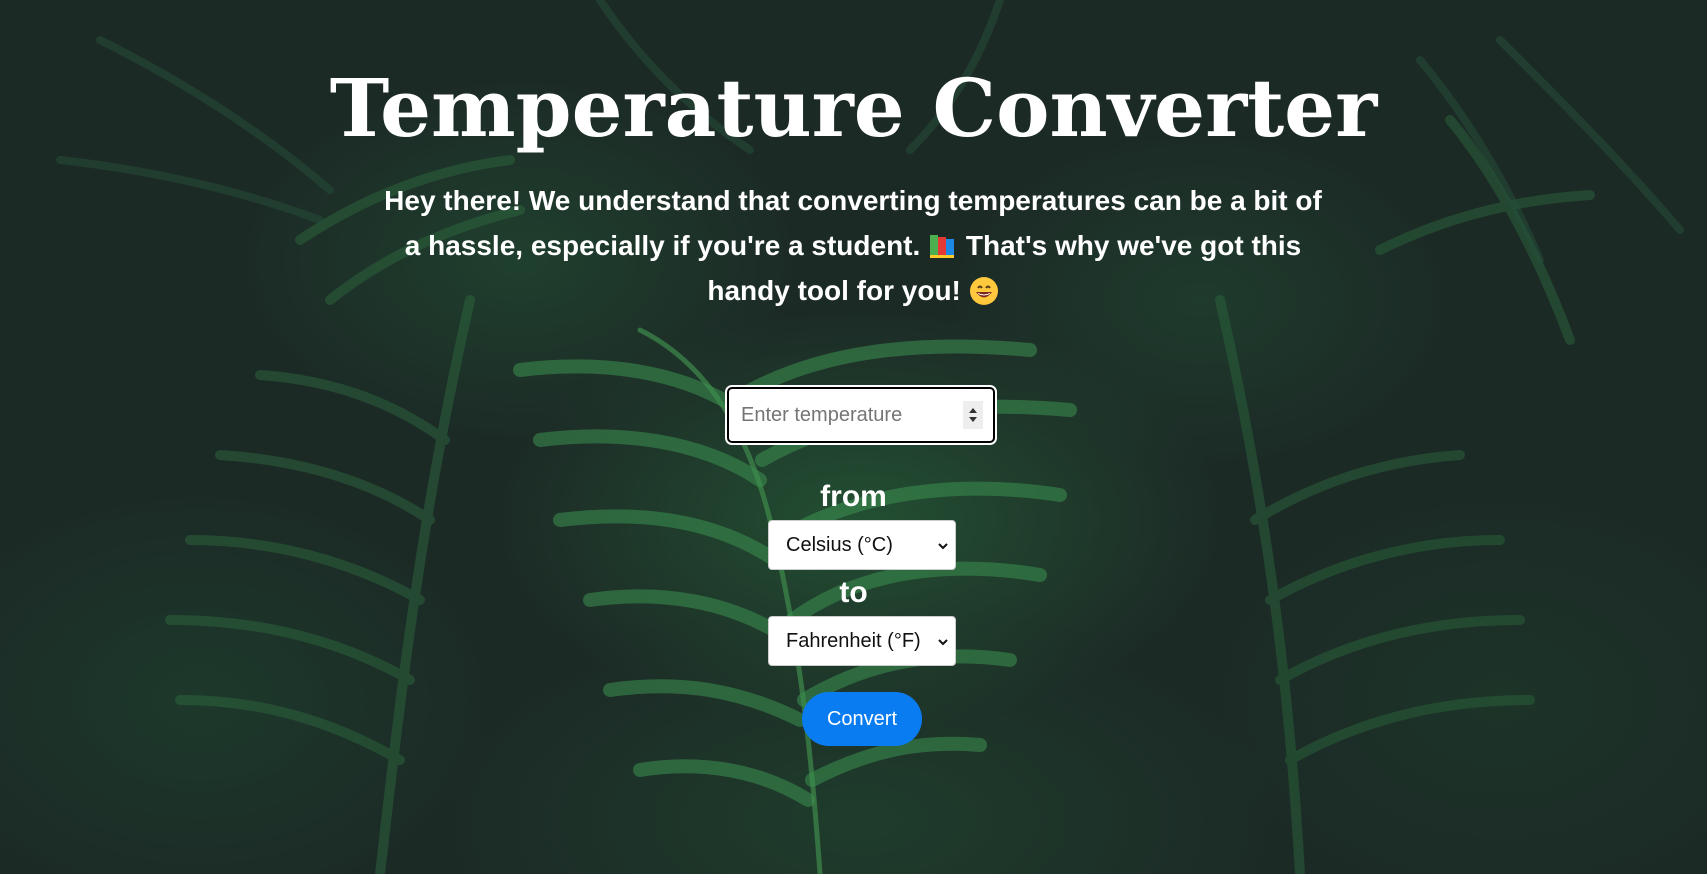 The image size is (1707, 874). Describe the element at coordinates (973, 415) in the screenshot. I see `number-spinner` at that location.